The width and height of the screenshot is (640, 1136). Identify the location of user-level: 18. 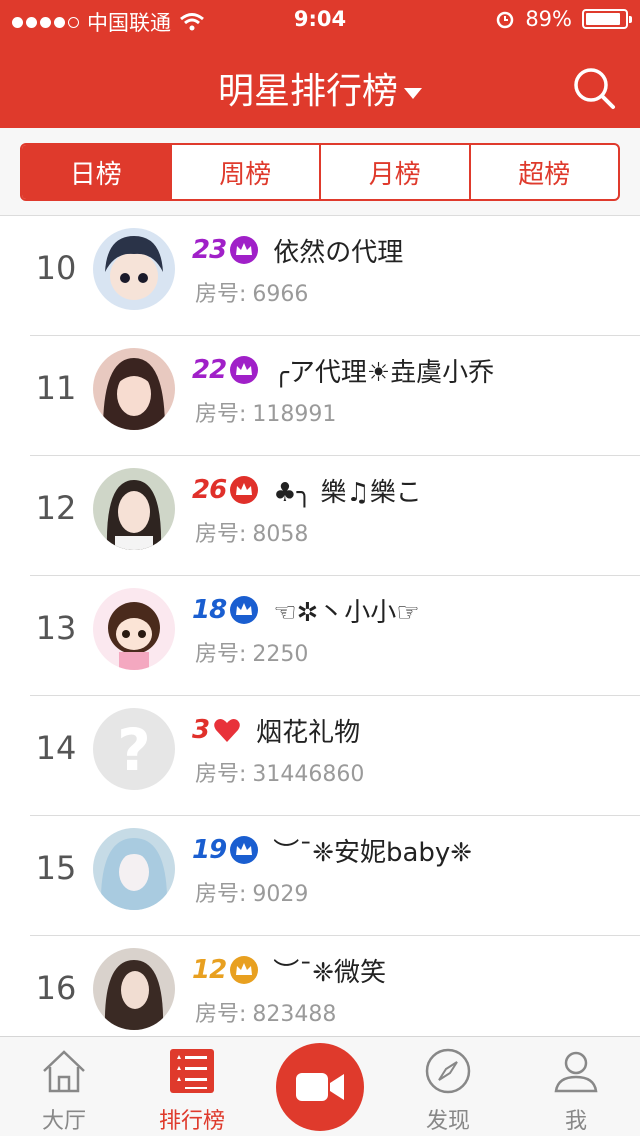
(209, 610).